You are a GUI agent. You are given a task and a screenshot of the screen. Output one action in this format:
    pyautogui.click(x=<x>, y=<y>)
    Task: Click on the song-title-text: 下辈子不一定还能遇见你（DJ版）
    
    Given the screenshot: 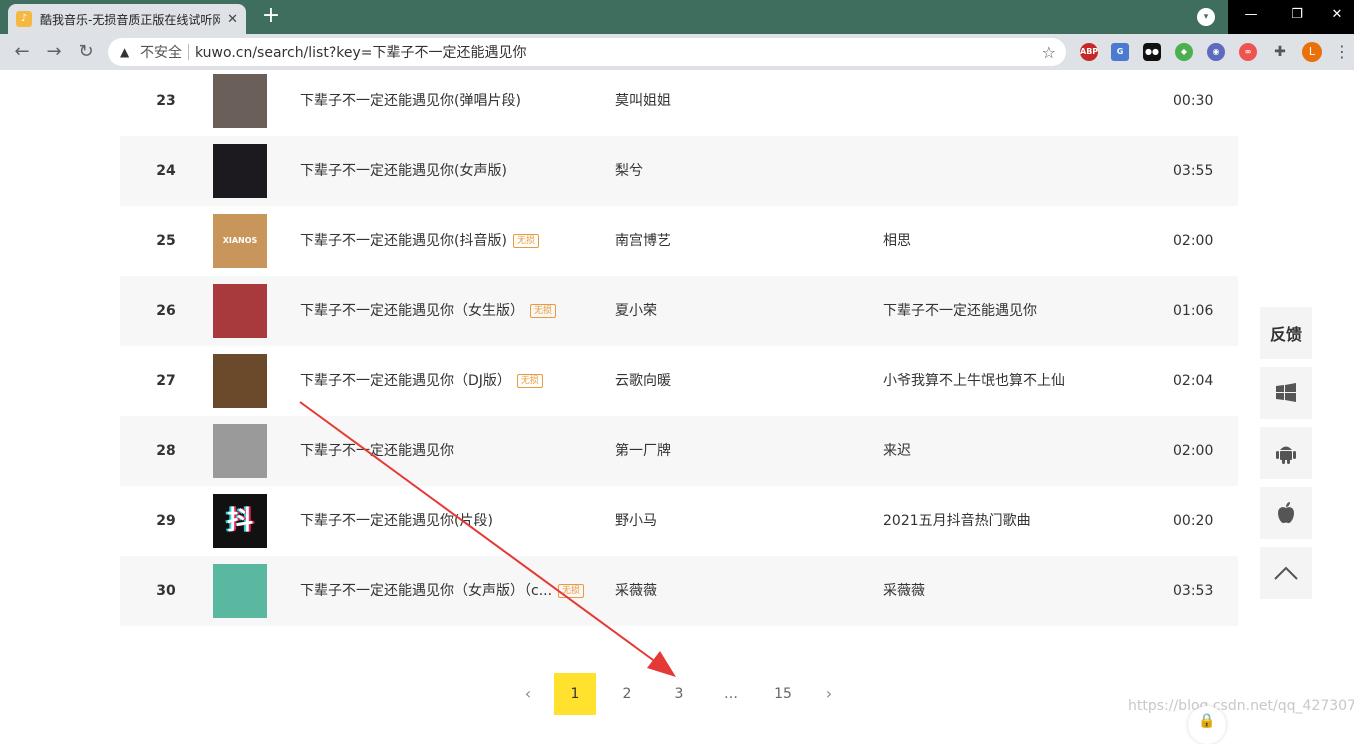 What is the action you would take?
    pyautogui.click(x=405, y=381)
    